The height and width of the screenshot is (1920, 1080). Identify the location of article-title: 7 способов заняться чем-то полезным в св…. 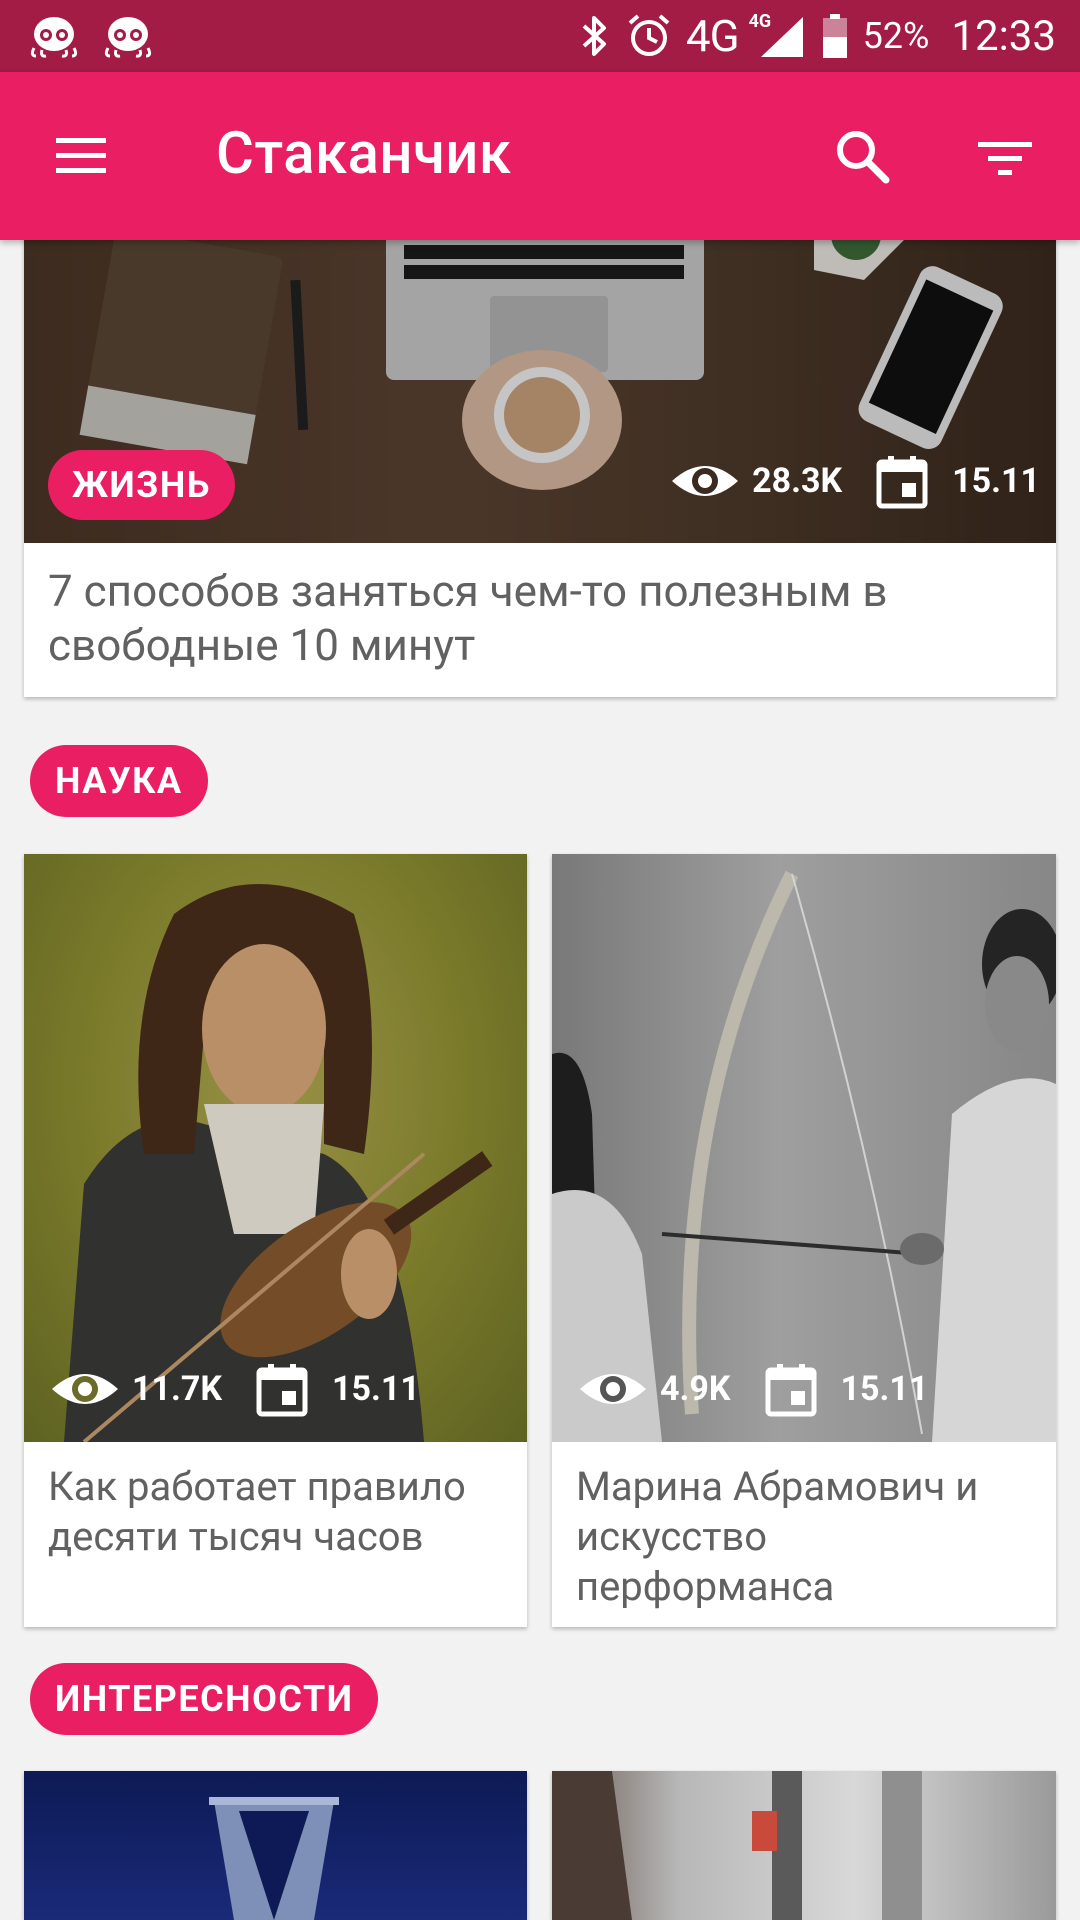
(468, 618).